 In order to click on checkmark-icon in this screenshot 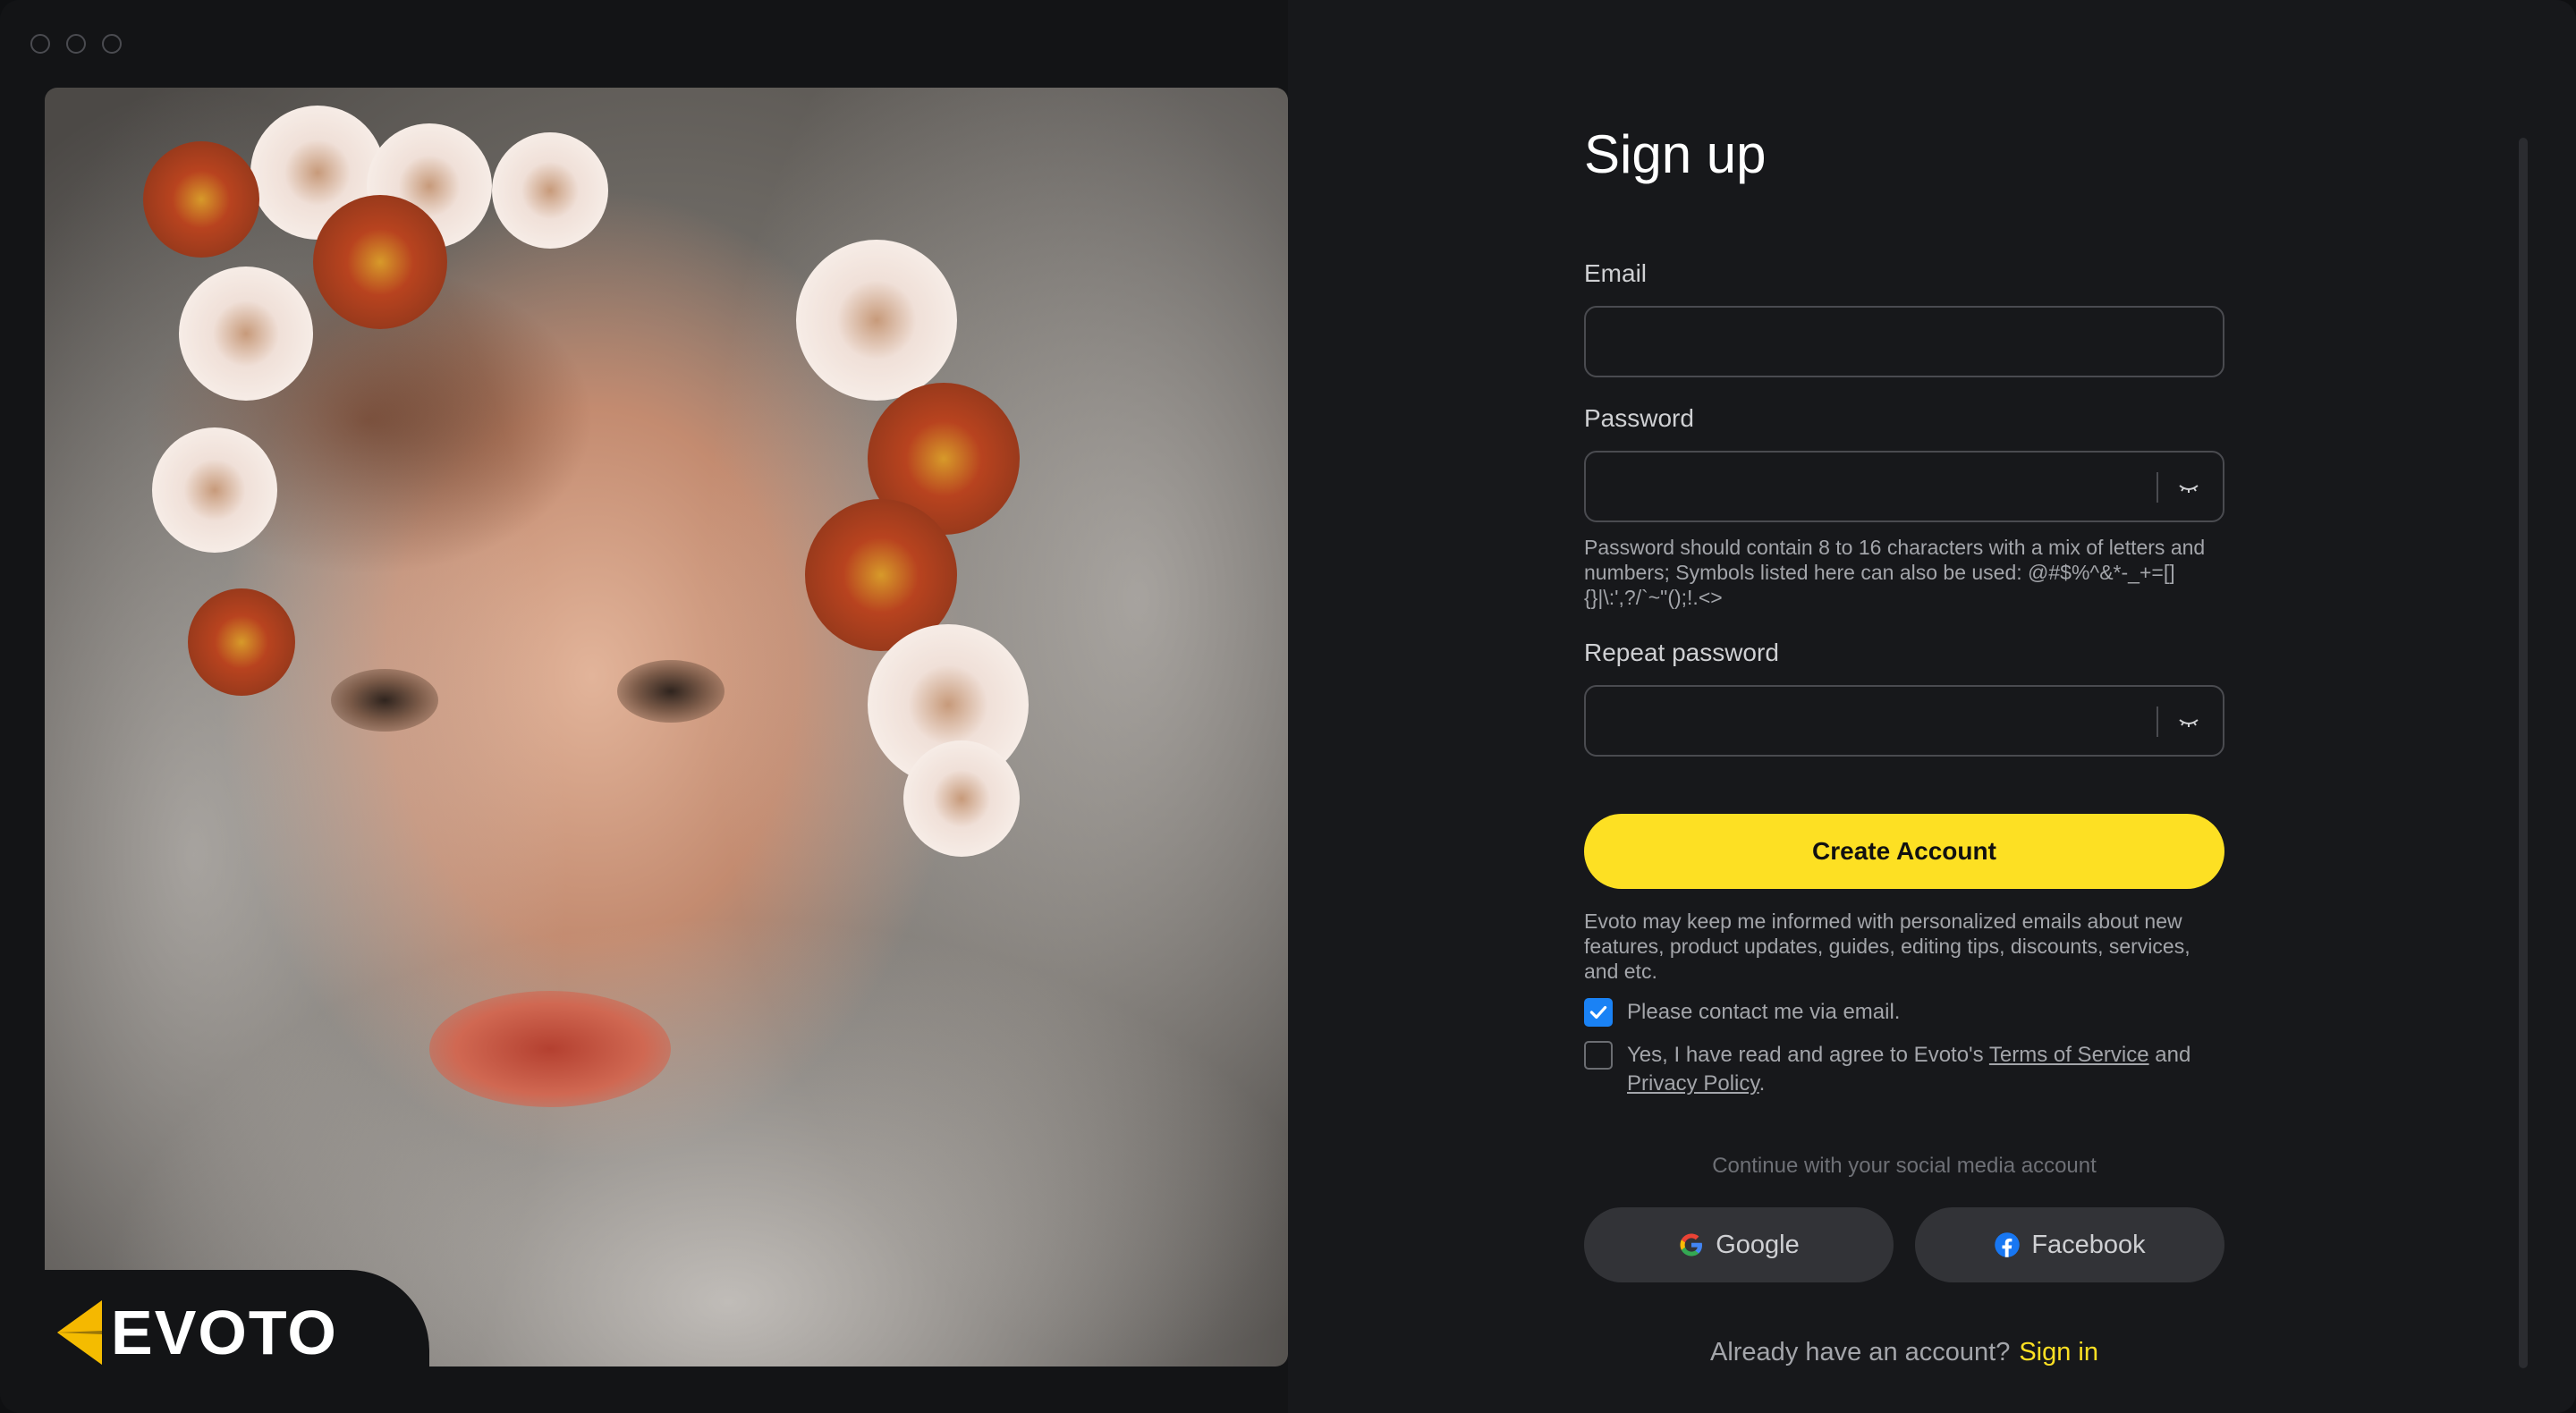, I will do `click(1598, 1012)`.